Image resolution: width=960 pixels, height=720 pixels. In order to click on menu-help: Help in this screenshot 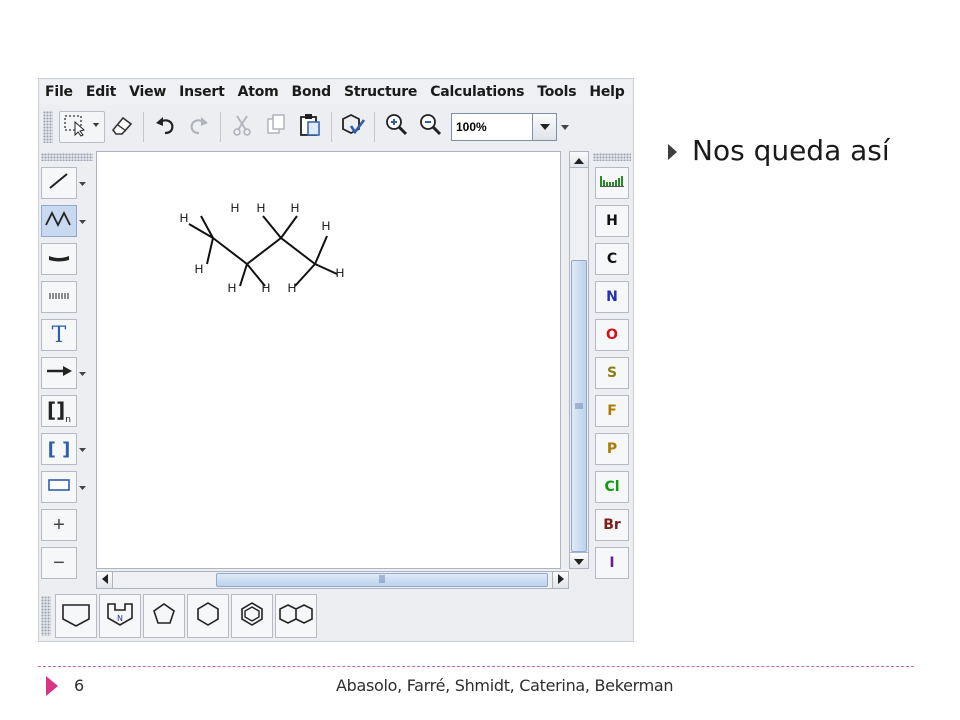, I will do `click(606, 92)`.